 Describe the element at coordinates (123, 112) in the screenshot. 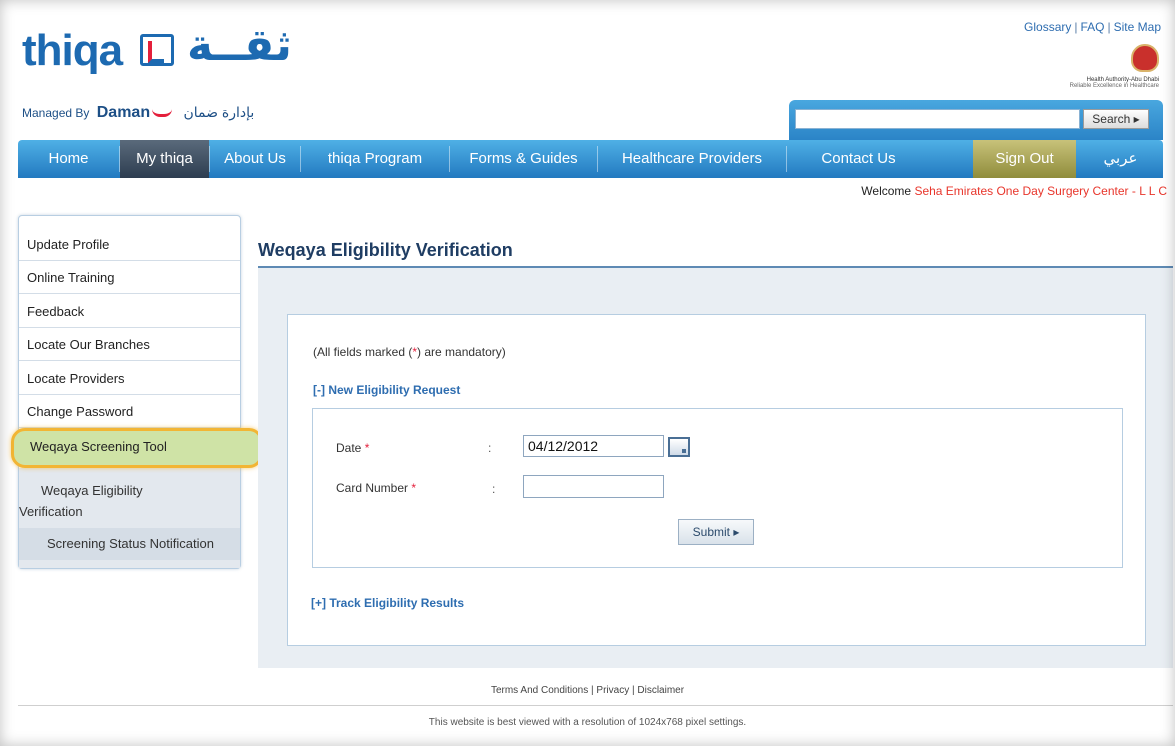

I see `daman-brand: Daman` at that location.